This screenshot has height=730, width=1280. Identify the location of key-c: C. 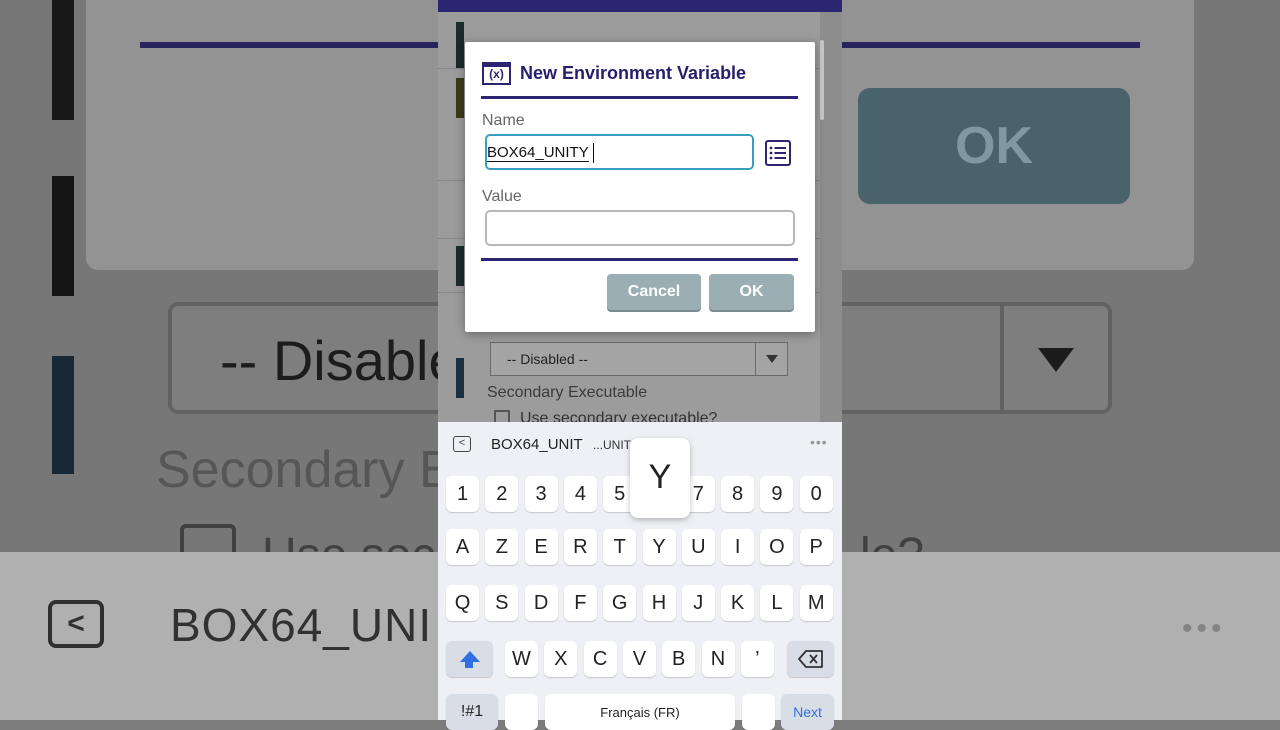
(600, 659).